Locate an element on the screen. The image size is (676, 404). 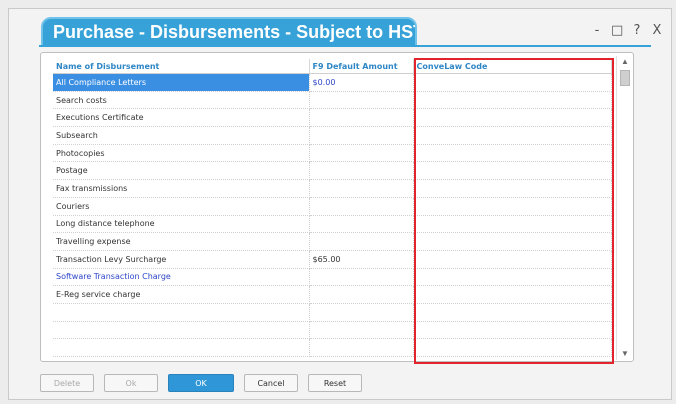
dialog-button-bar: Delete Ok OK Cancel Reset is located at coordinates (201, 385).